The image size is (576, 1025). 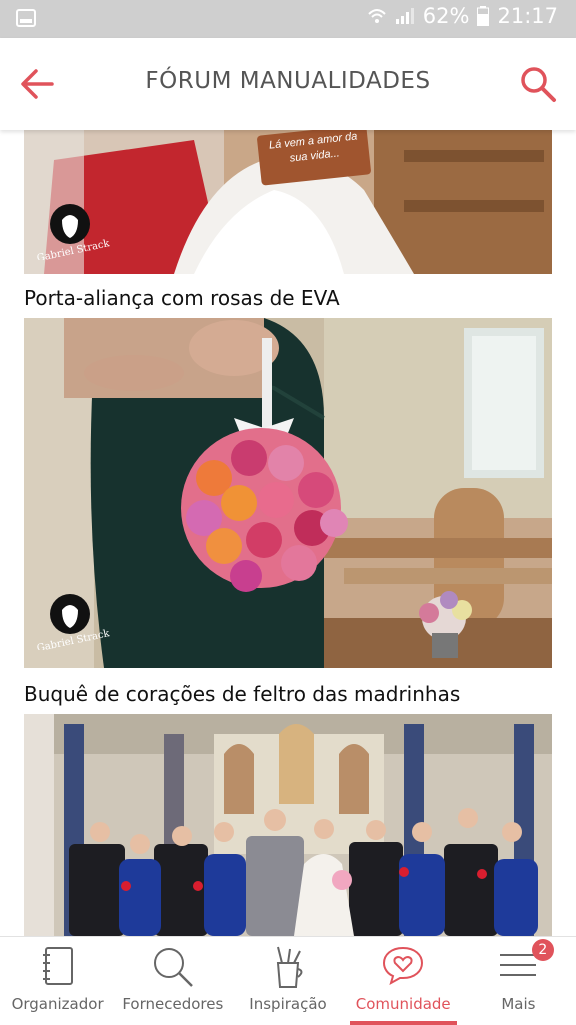 What do you see at coordinates (403, 1004) in the screenshot?
I see `nav-label-comunidade: Comunidade` at bounding box center [403, 1004].